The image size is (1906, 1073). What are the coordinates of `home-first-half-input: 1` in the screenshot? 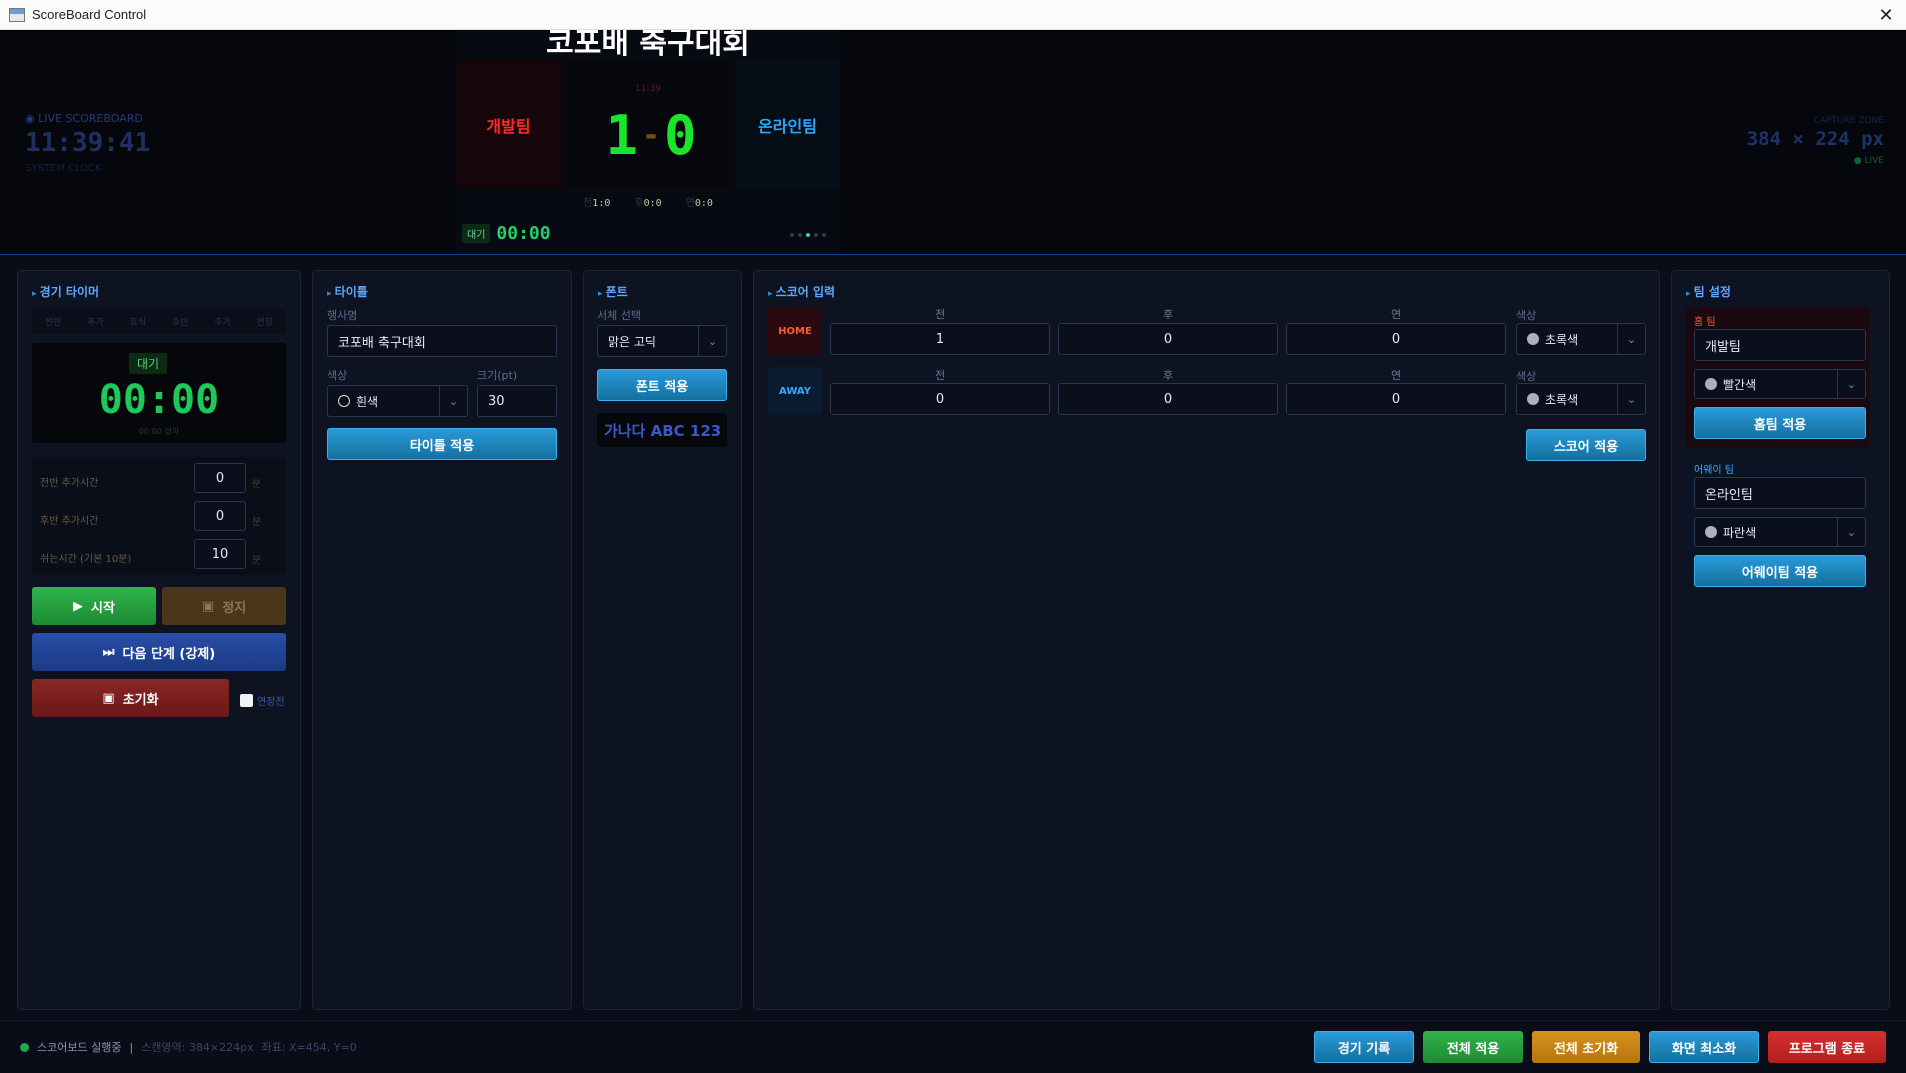 It's located at (940, 339).